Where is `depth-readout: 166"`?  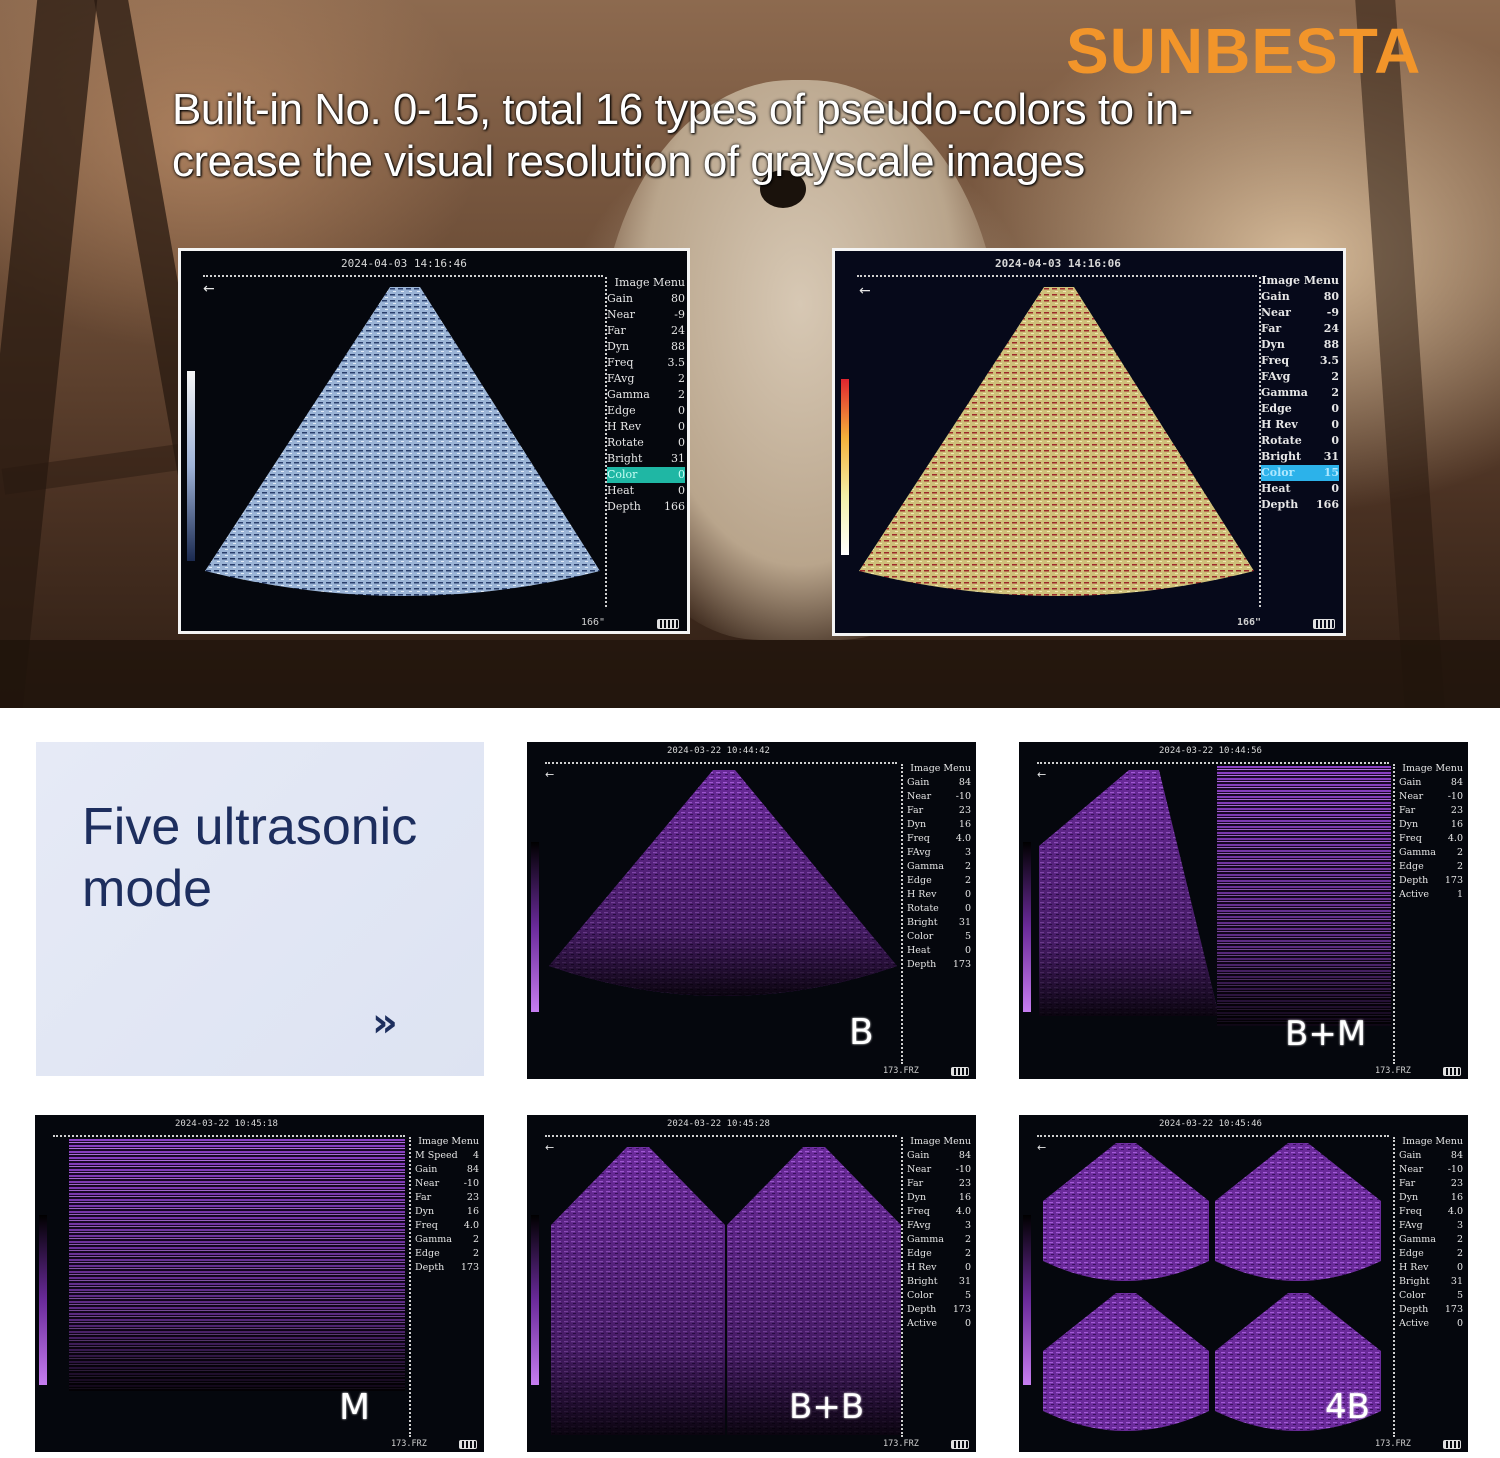
depth-readout: 166" is located at coordinates (593, 622).